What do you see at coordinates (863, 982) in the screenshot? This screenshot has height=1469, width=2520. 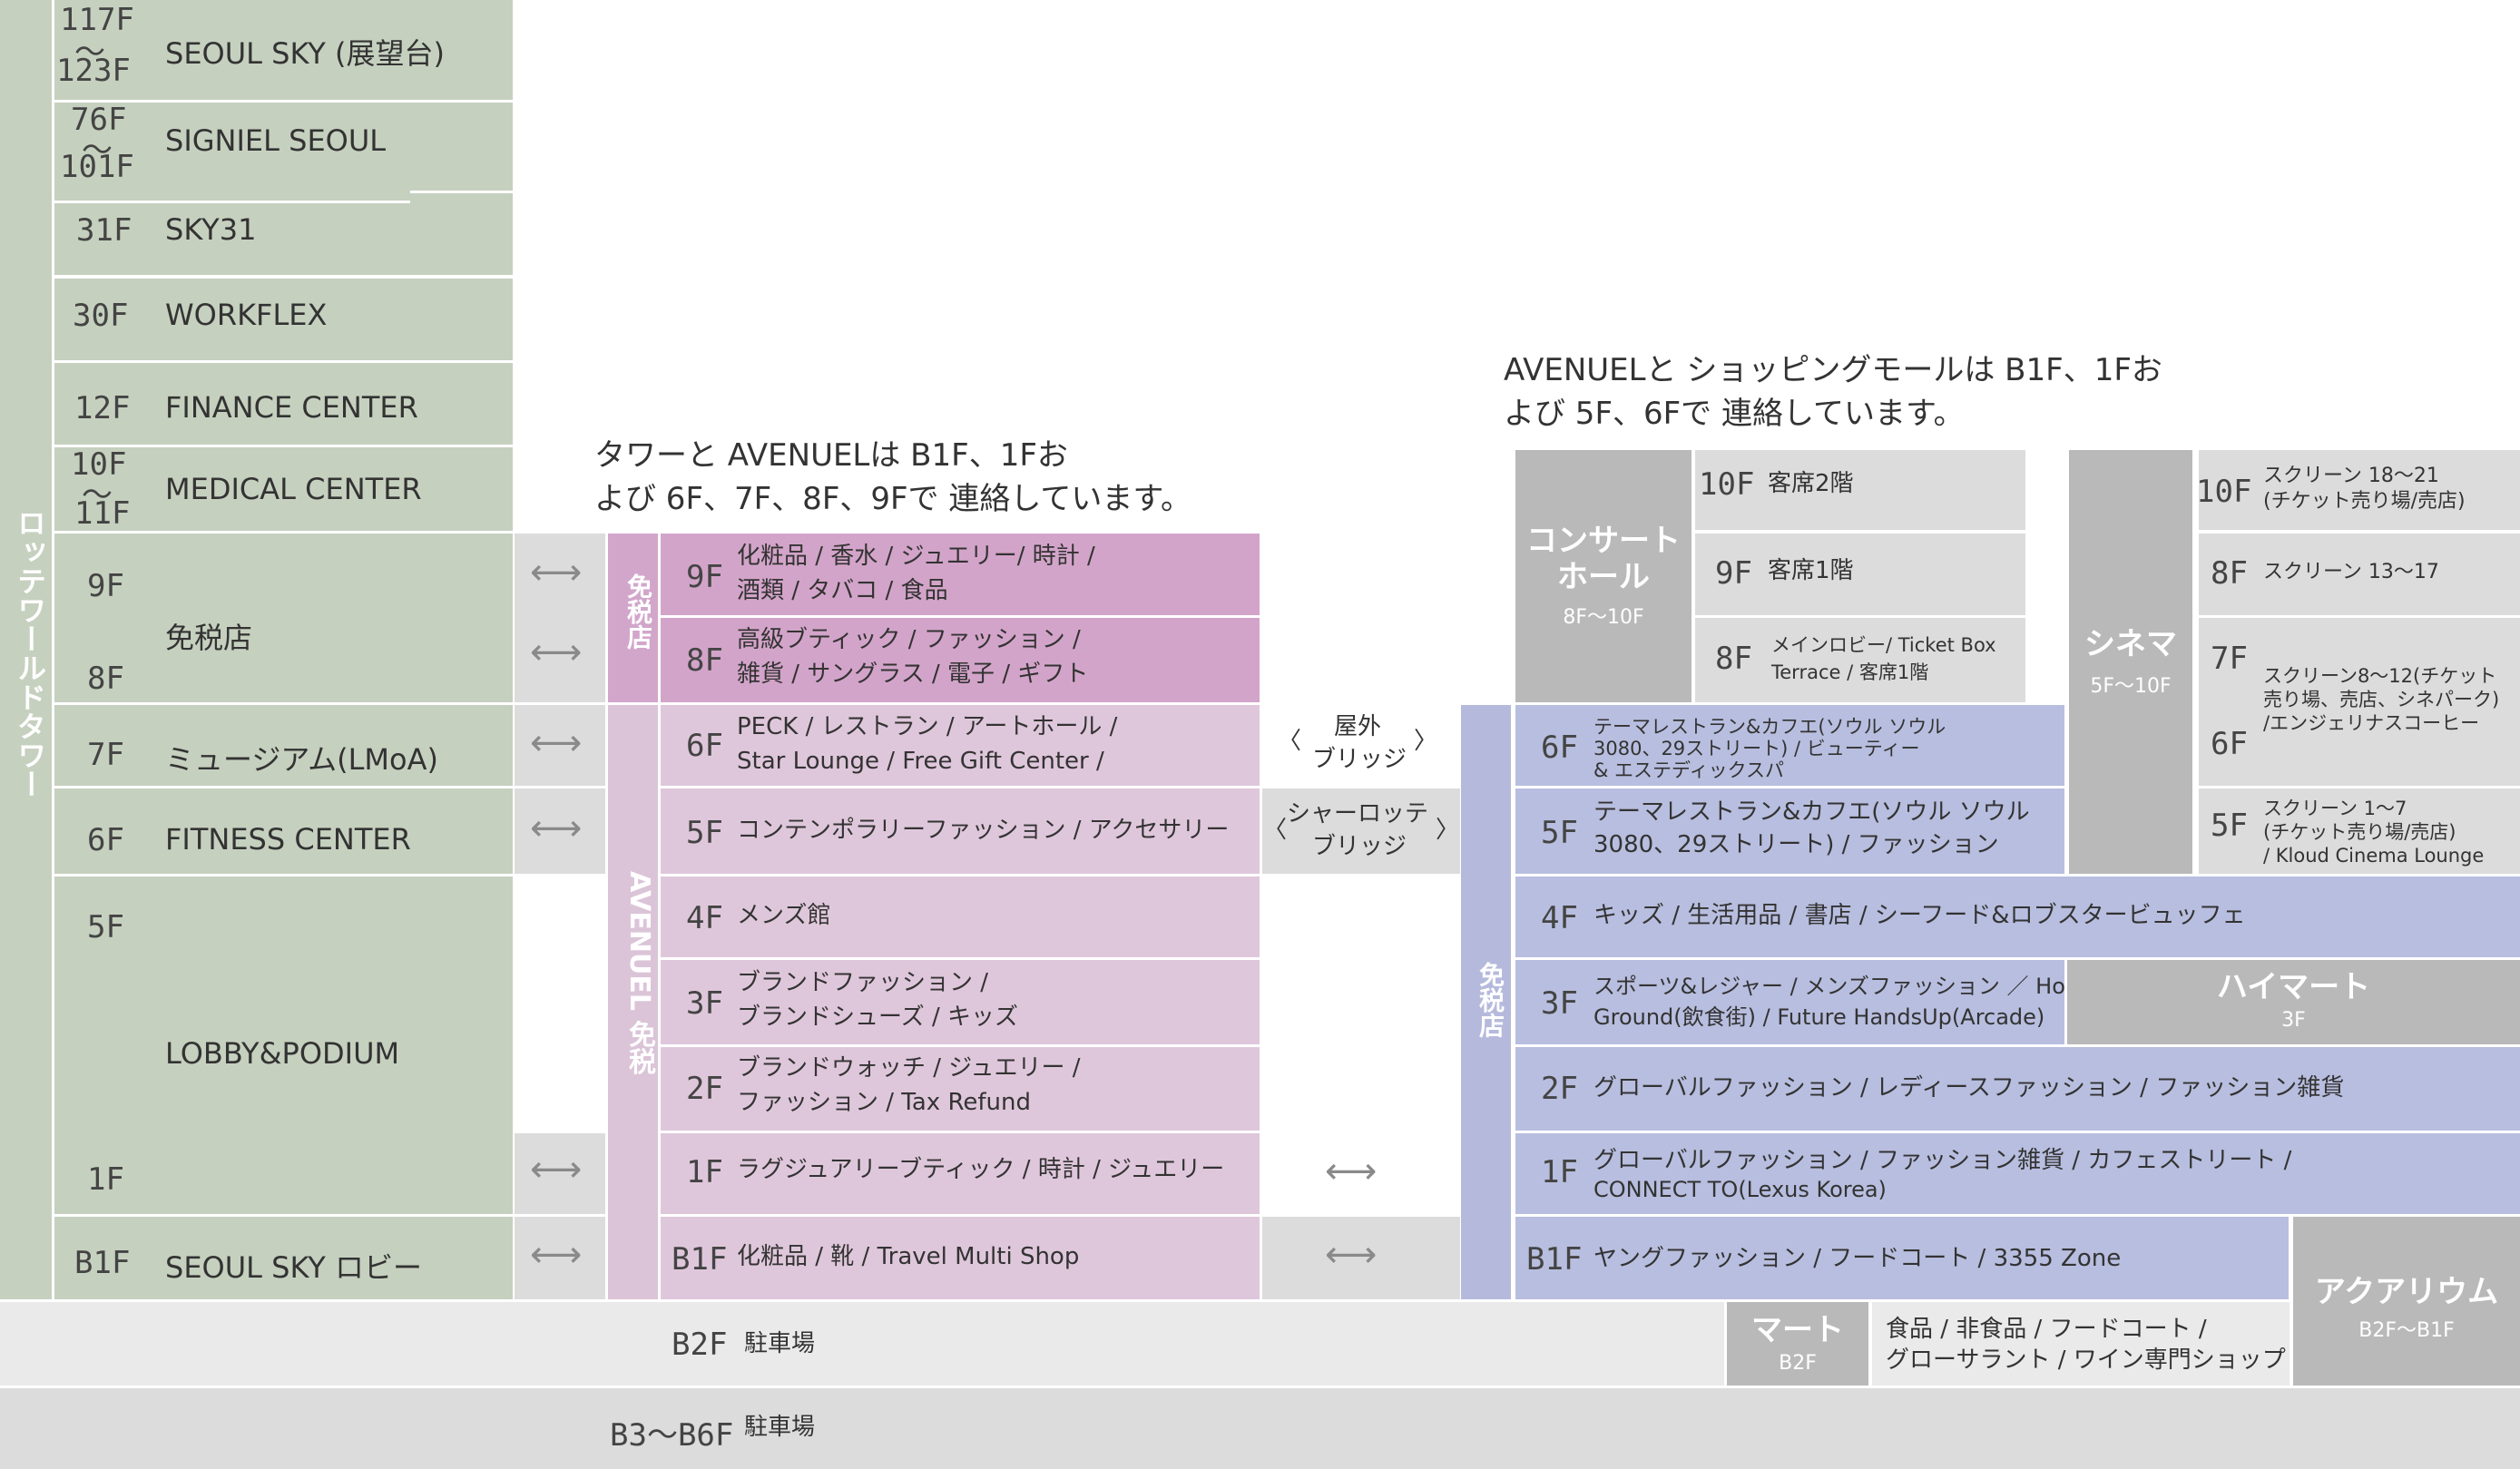 I see `avenuel-row-text: ブランドファッション /` at bounding box center [863, 982].